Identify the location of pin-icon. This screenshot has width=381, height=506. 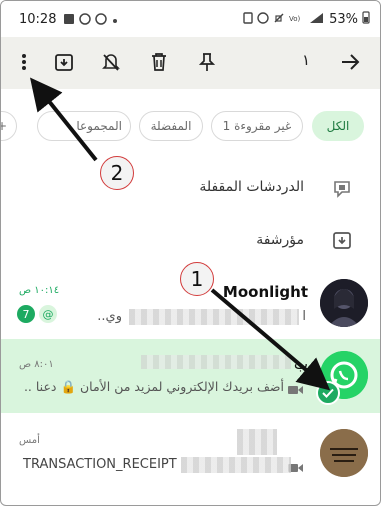
(207, 62).